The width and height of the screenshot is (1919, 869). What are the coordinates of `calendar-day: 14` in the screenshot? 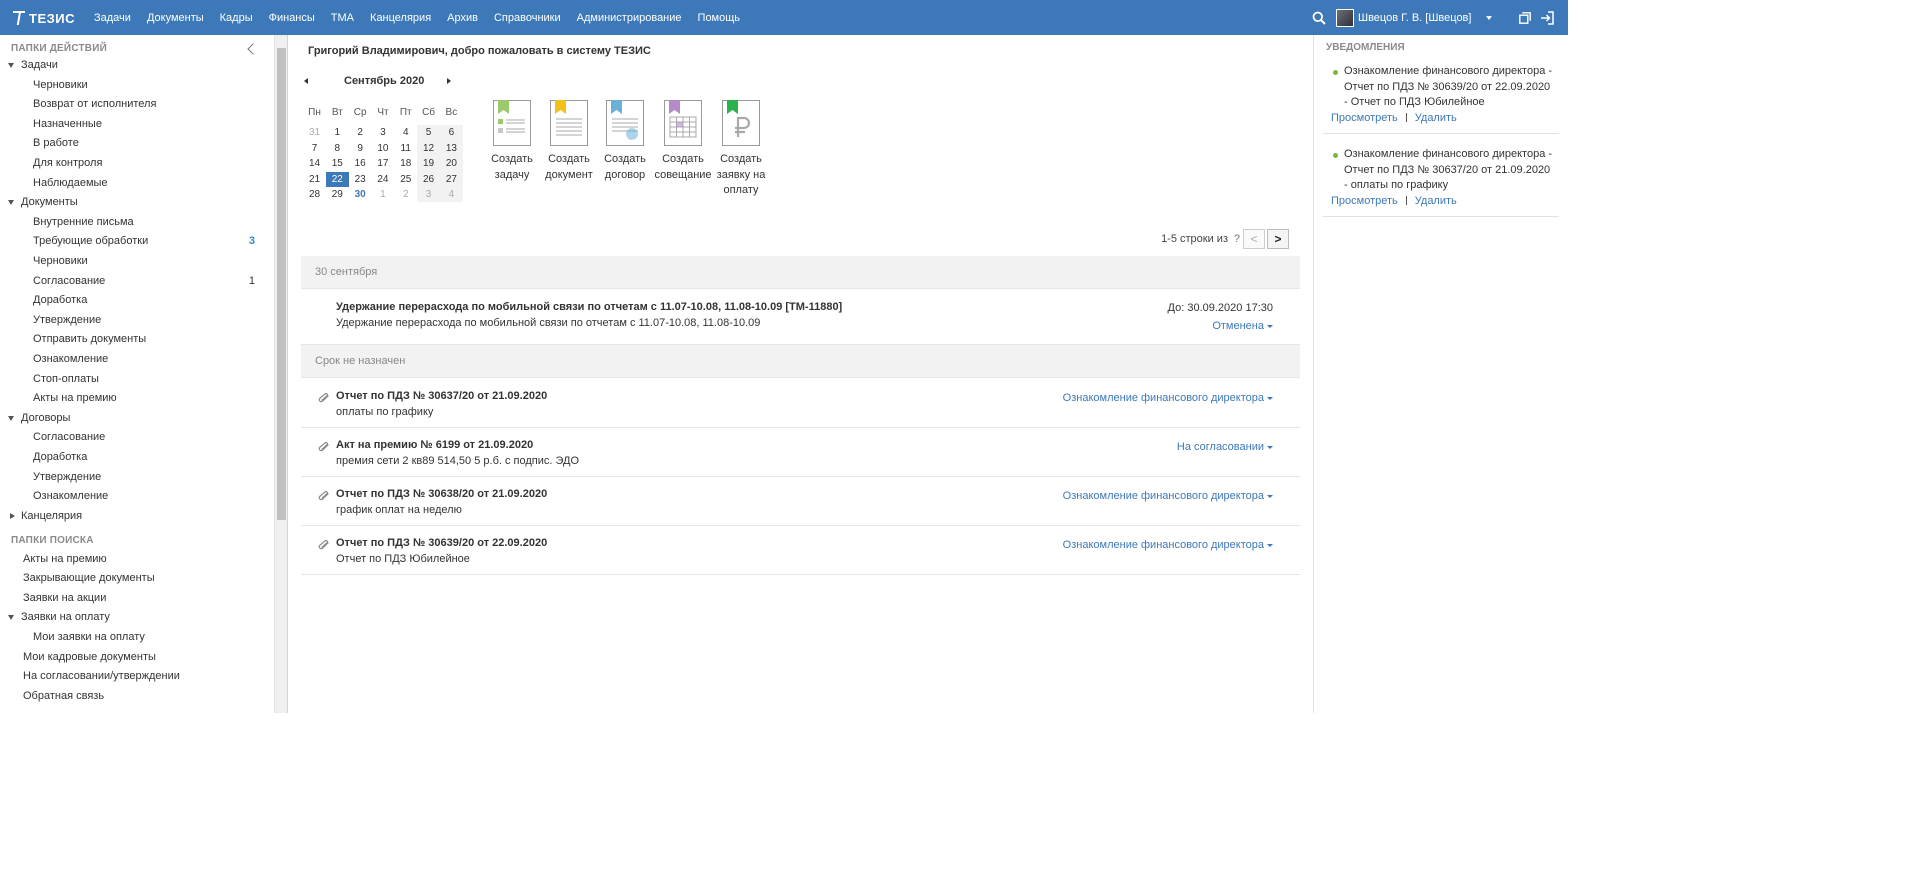 It's located at (314, 163).